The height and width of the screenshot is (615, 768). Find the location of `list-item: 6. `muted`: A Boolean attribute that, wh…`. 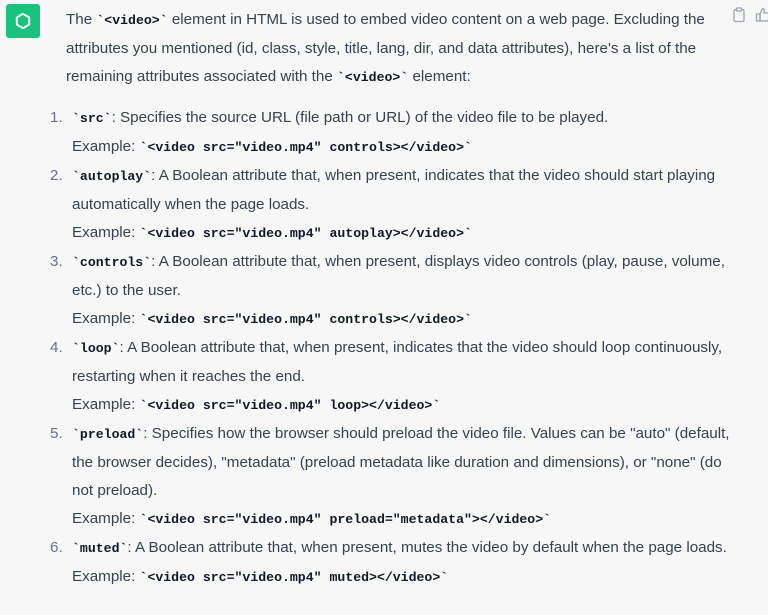

list-item: 6. `muted`: A Boolean attribute that, wh… is located at coordinates (390, 563).